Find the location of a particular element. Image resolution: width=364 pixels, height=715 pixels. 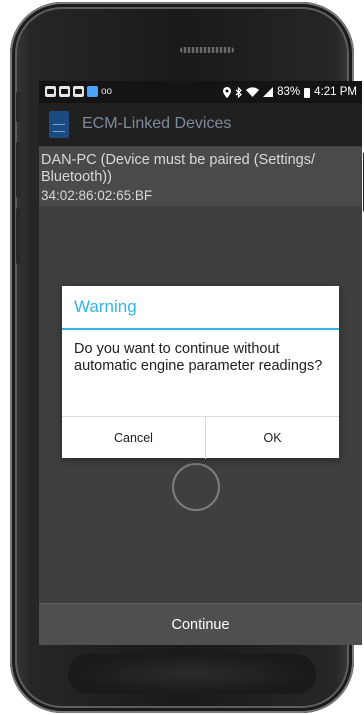

bluetooth-icon is located at coordinates (239, 92).